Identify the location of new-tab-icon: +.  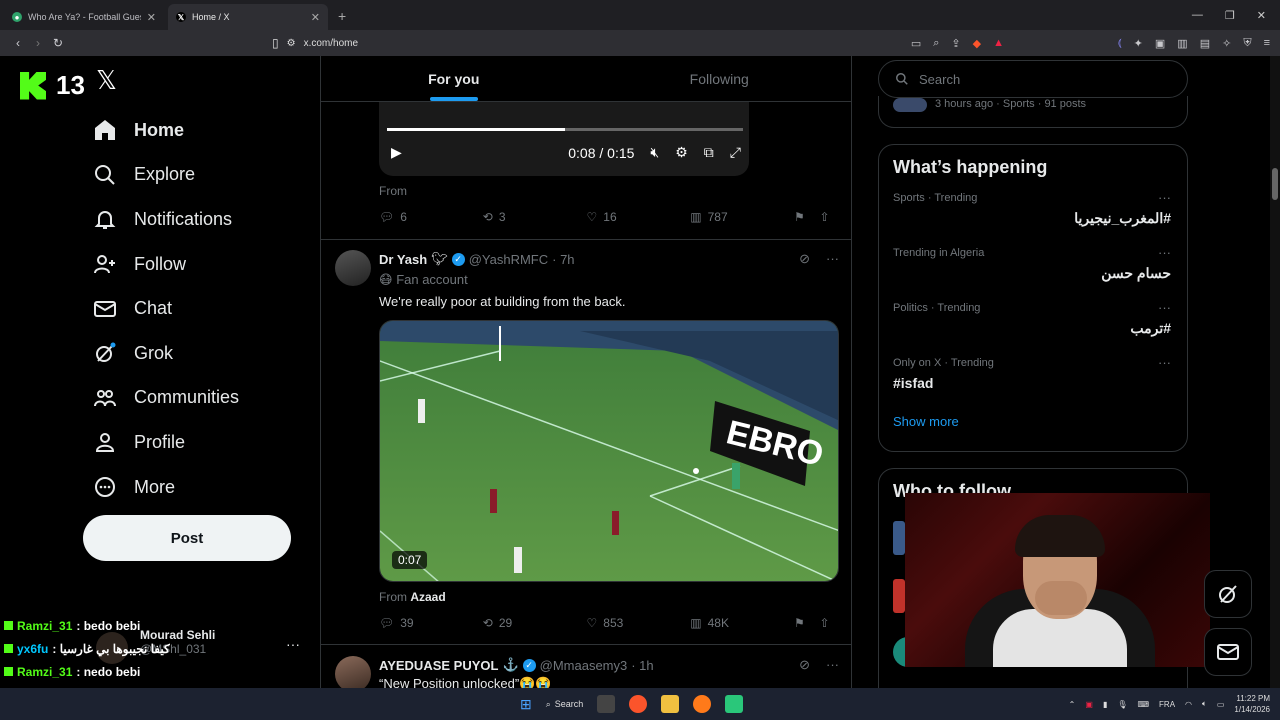
(342, 19).